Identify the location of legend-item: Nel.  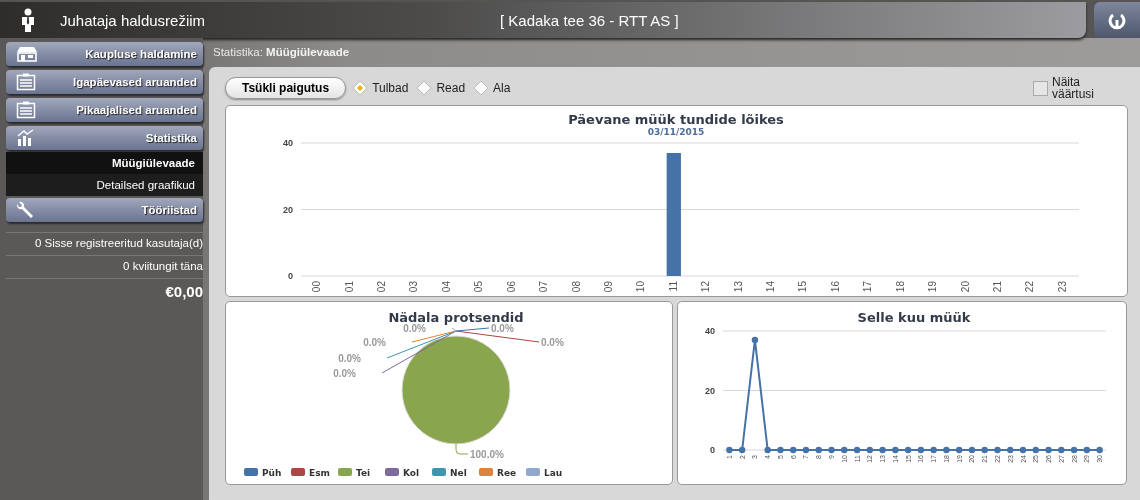
(449, 473).